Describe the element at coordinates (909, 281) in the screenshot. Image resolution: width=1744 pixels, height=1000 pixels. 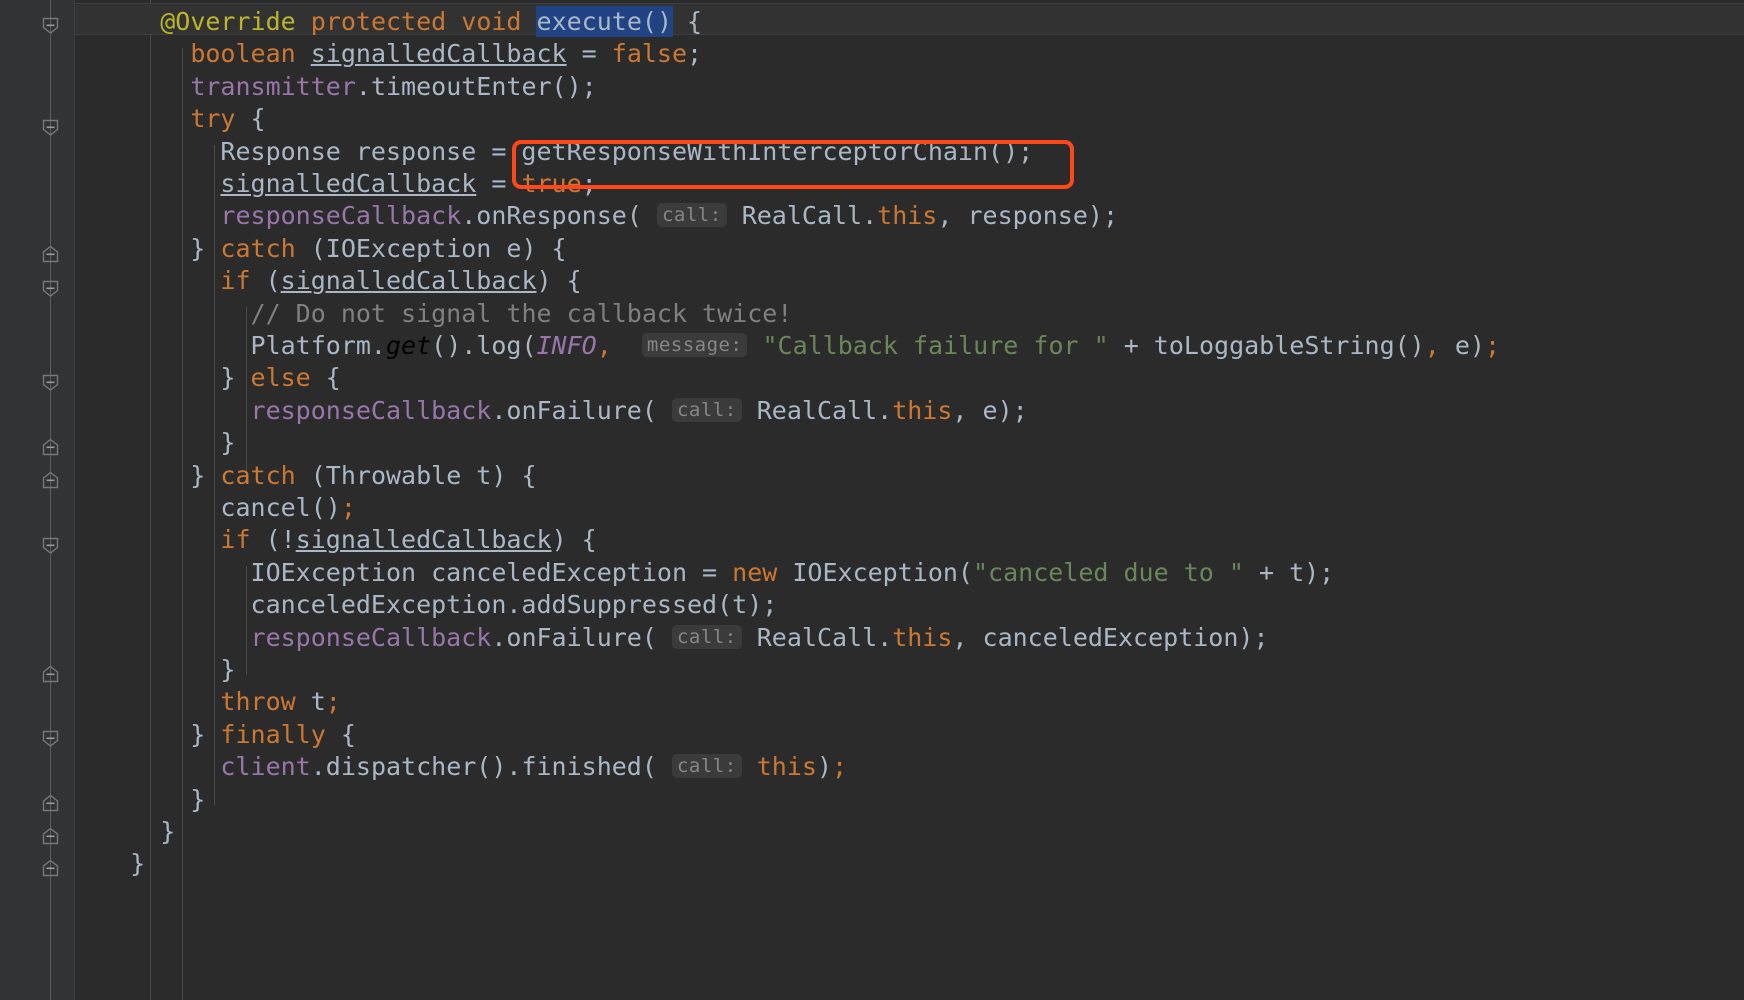
I see `code-line: if (signalledCallback) {` at that location.